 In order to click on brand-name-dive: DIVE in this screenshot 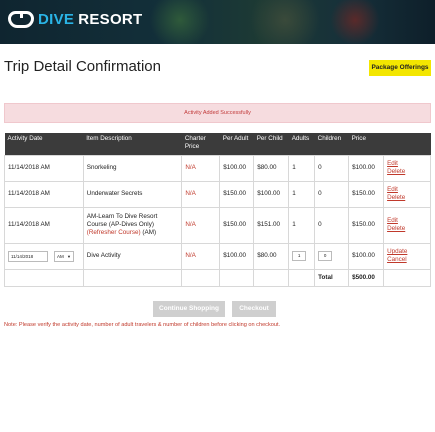, I will do `click(56, 19)`.